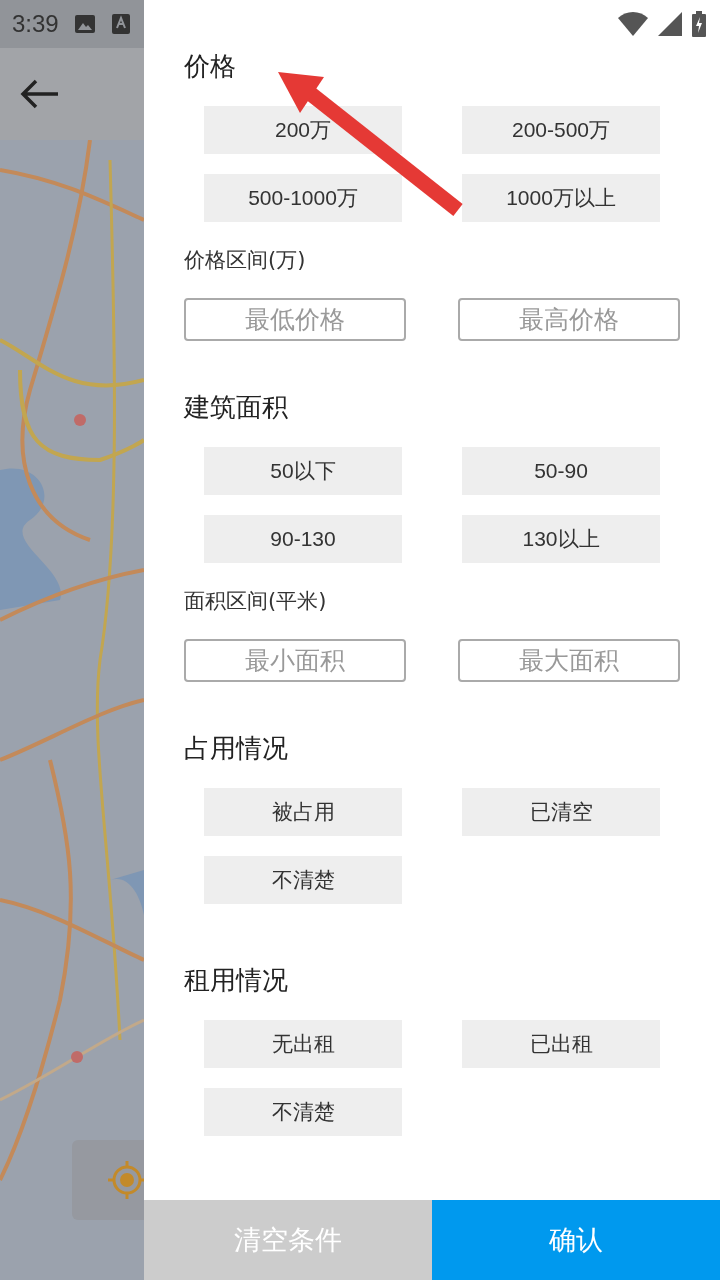 This screenshot has width=720, height=1280. I want to click on keyboard-icon, so click(120, 24).